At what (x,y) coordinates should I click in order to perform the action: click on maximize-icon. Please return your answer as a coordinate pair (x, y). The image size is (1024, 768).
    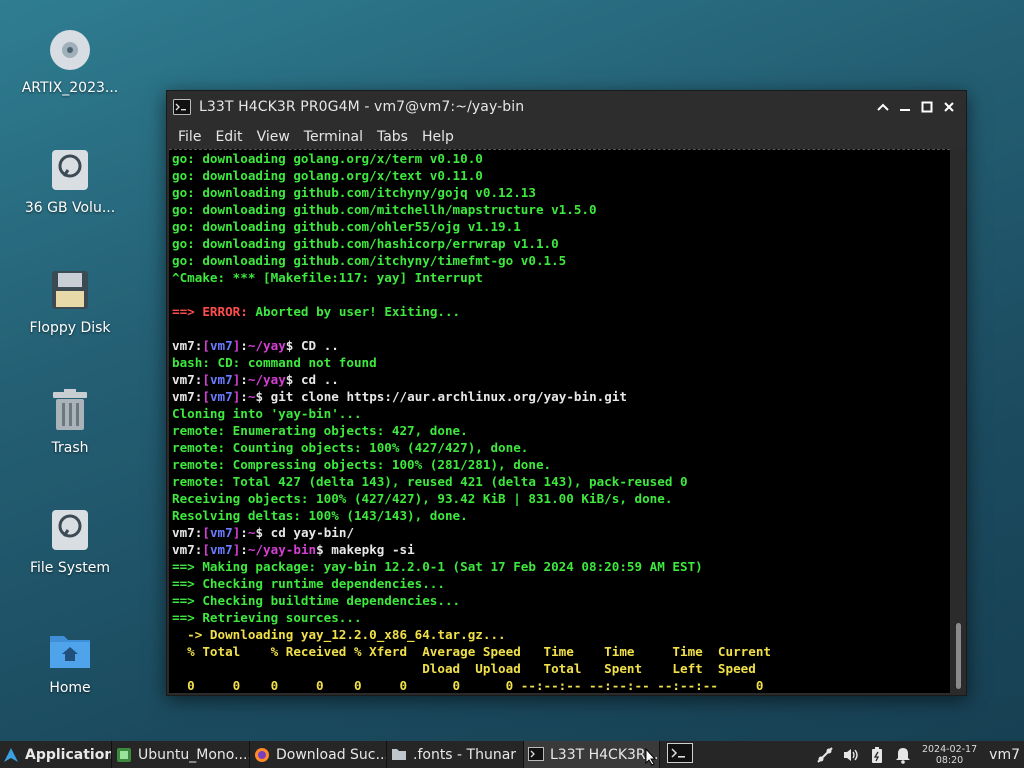
    Looking at the image, I should click on (927, 107).